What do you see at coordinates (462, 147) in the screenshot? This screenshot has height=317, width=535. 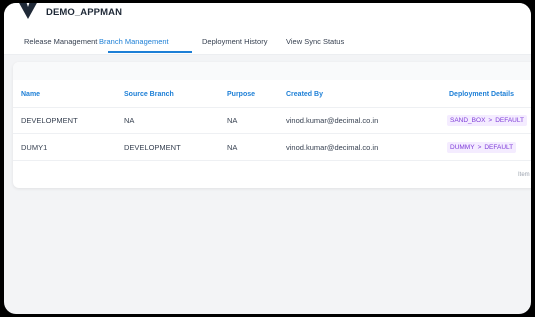 I see `deploy-from: DUMMY` at bounding box center [462, 147].